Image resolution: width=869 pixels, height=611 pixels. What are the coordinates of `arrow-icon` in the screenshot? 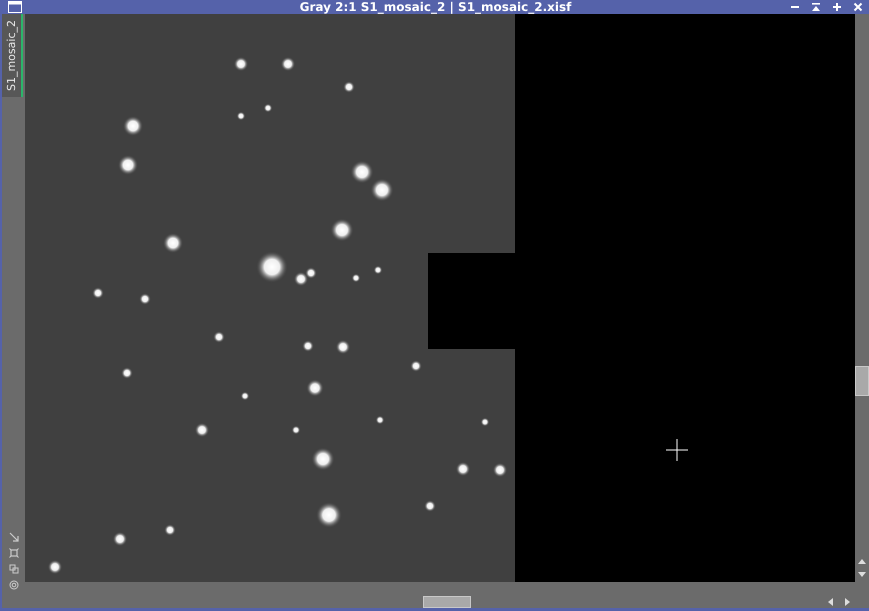 It's located at (13, 537).